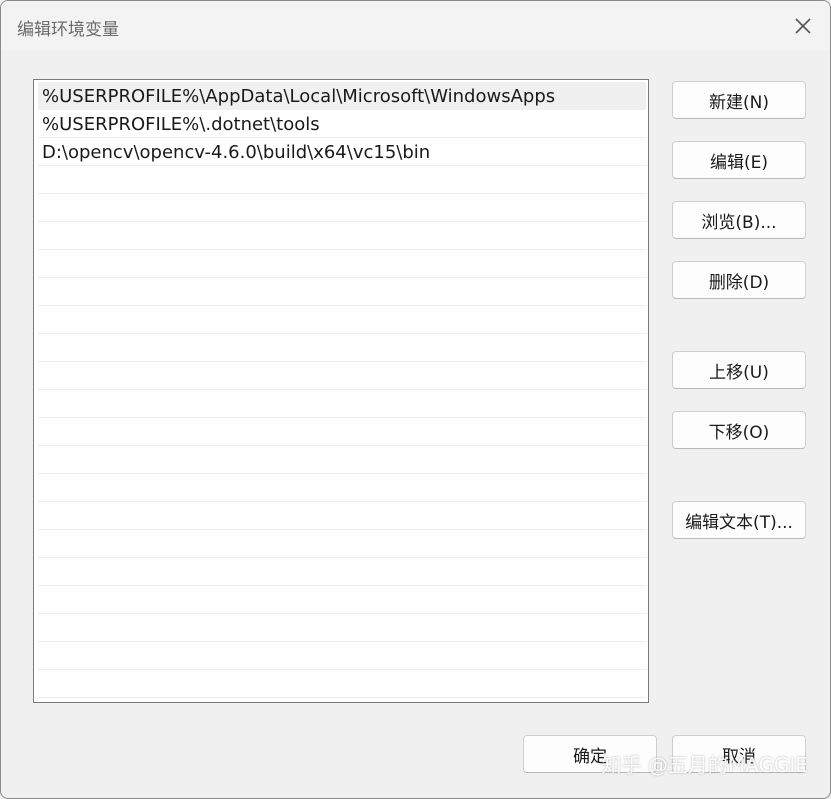  Describe the element at coordinates (415, 26) in the screenshot. I see `title-bar: 编辑环境变量` at that location.